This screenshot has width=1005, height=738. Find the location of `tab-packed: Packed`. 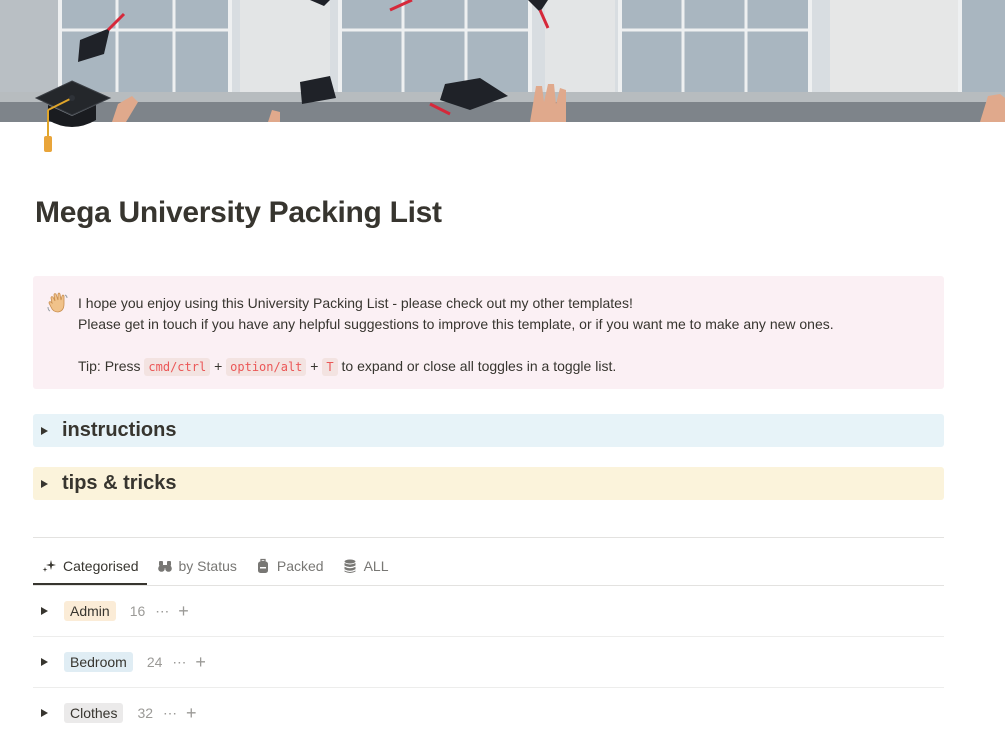

tab-packed: Packed is located at coordinates (289, 566).